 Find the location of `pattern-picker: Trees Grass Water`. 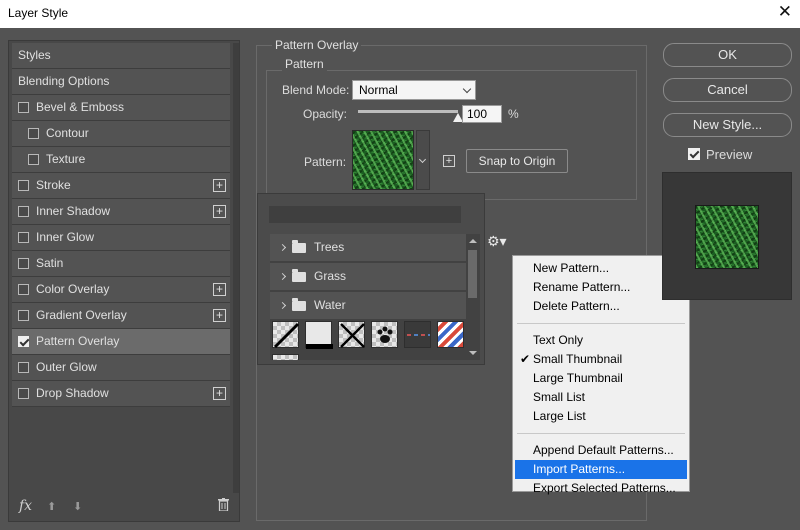

pattern-picker: Trees Grass Water is located at coordinates (371, 279).